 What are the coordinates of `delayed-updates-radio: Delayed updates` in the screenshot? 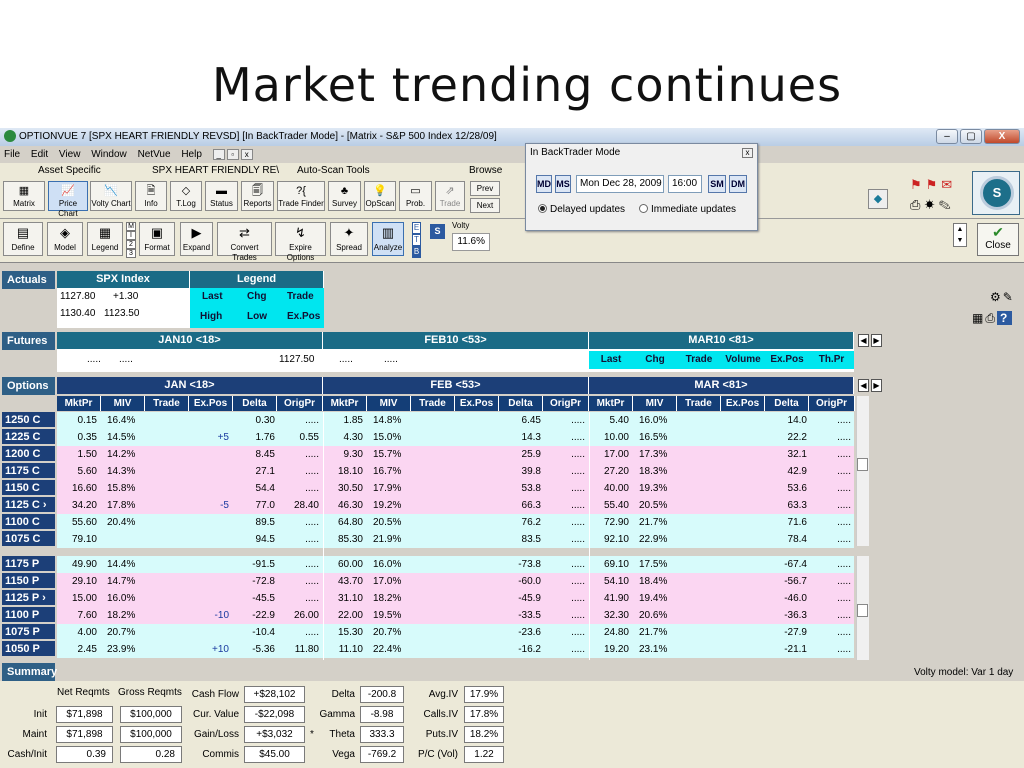 It's located at (581, 209).